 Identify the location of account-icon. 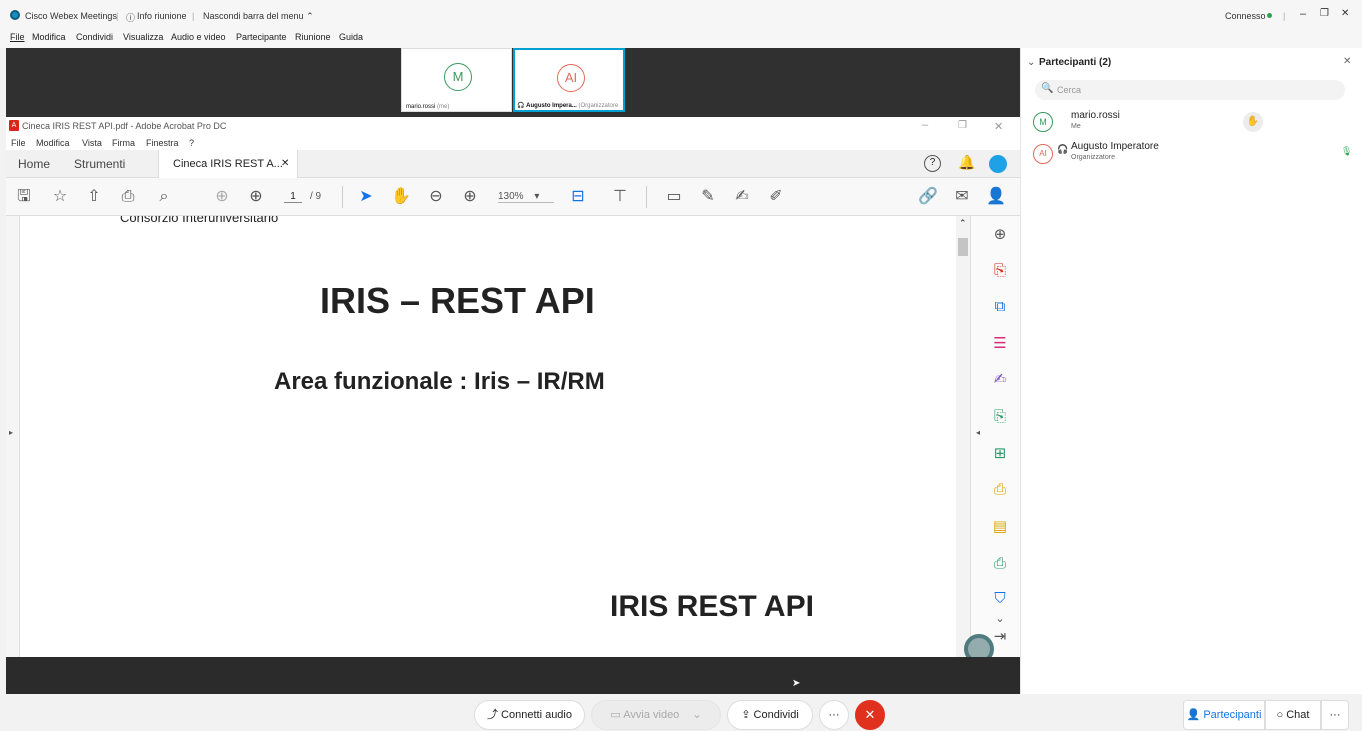
(998, 164).